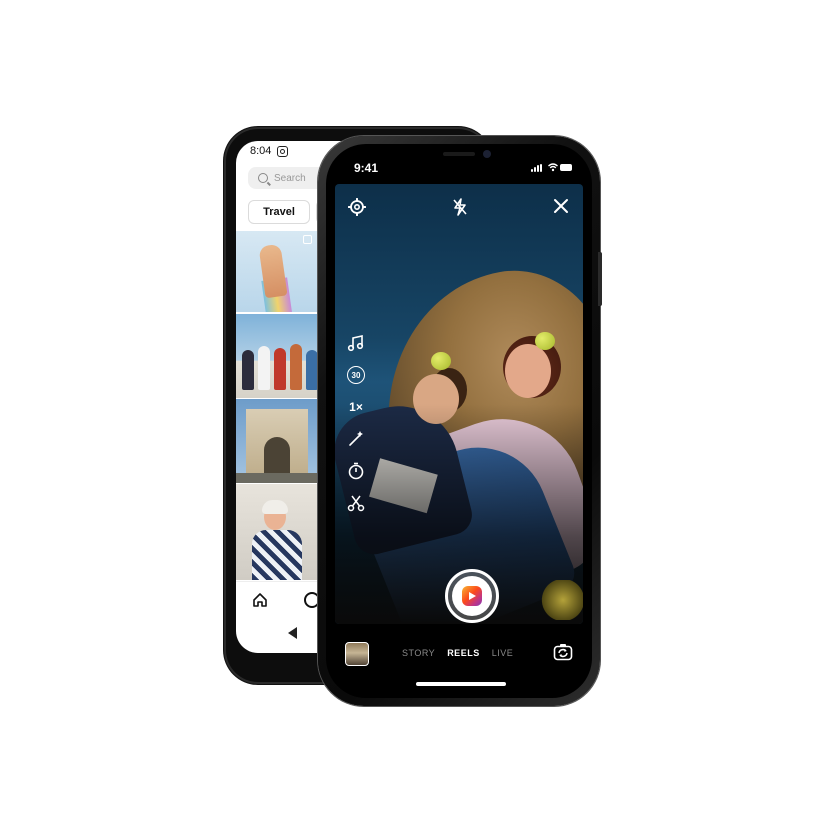 The height and width of the screenshot is (820, 820). I want to click on mode-story: STORY, so click(418, 653).